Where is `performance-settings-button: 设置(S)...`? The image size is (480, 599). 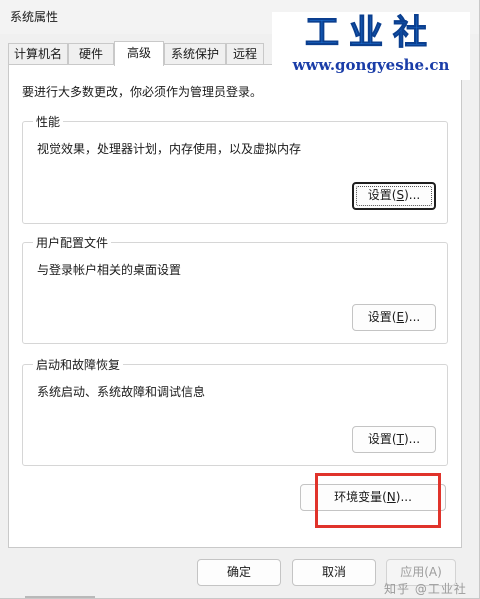 performance-settings-button: 设置(S)... is located at coordinates (394, 196).